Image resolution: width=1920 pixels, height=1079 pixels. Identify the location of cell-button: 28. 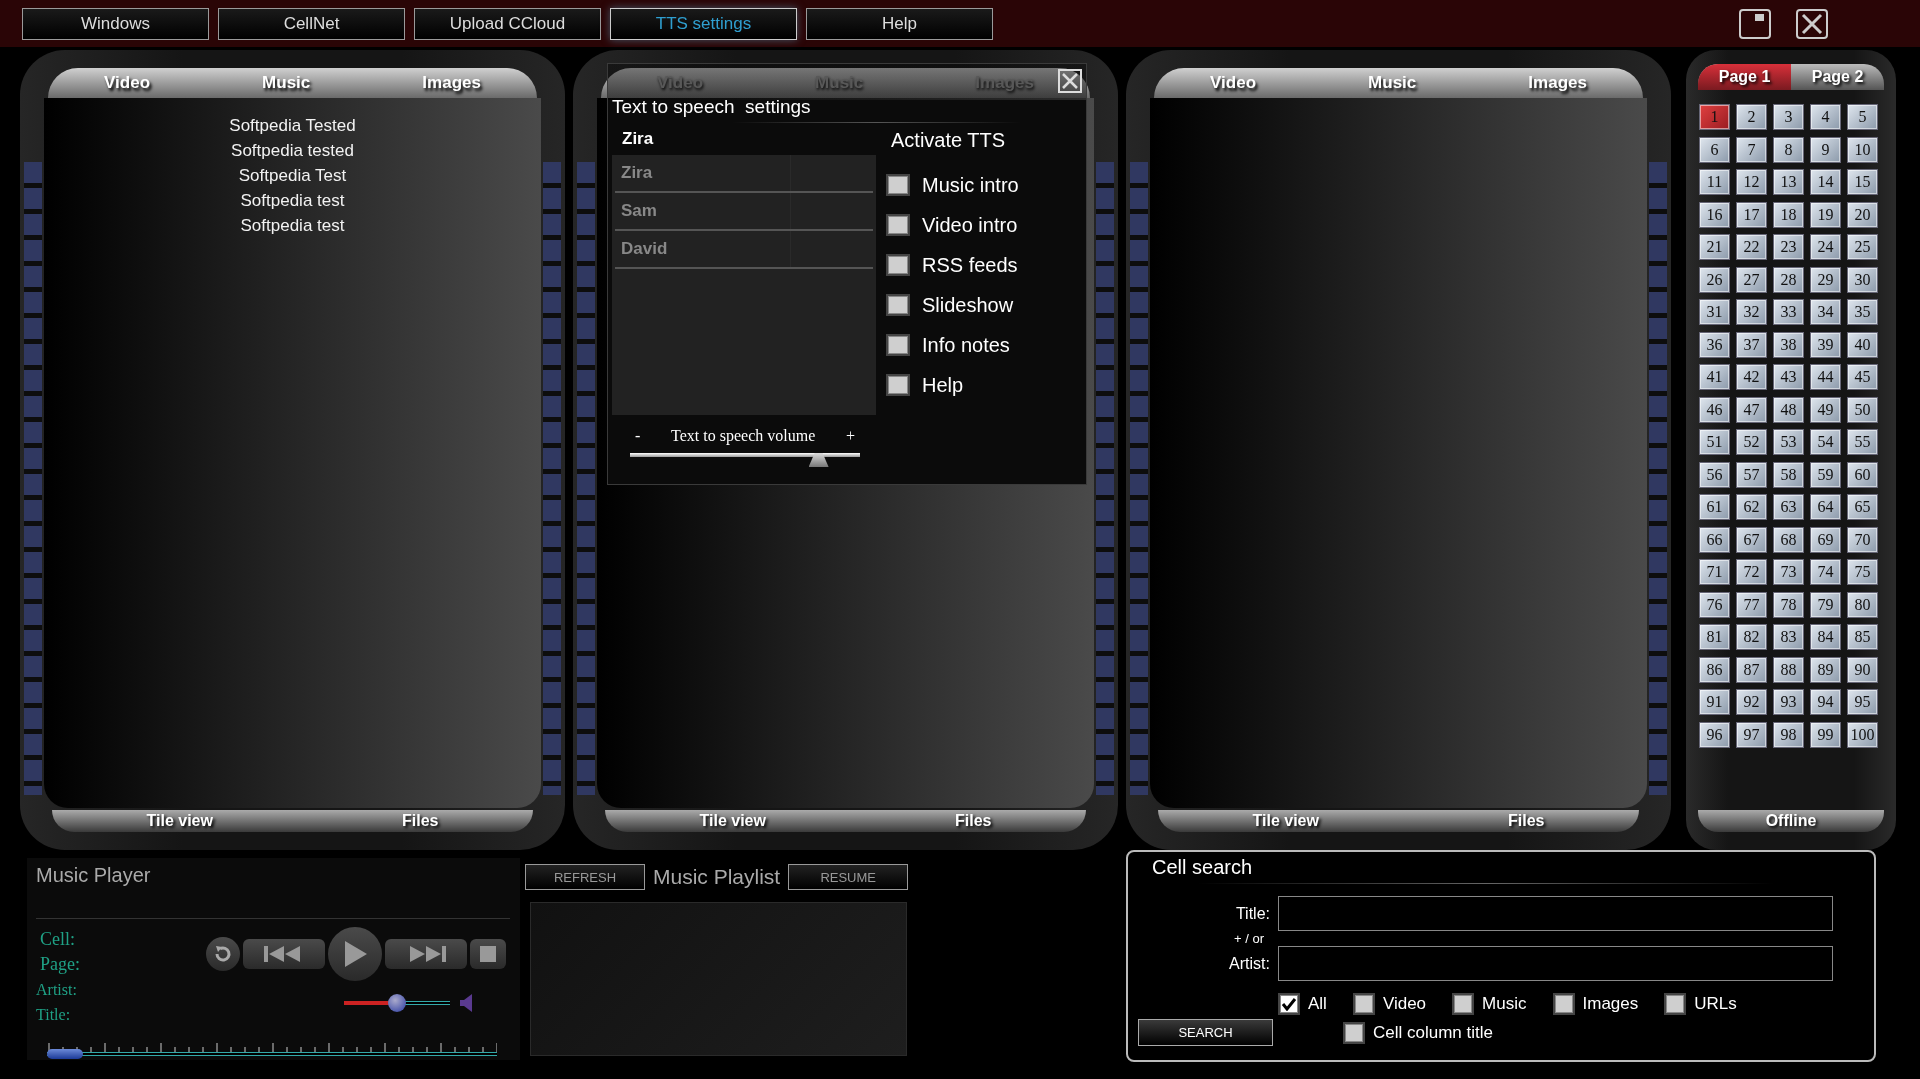
(1788, 279).